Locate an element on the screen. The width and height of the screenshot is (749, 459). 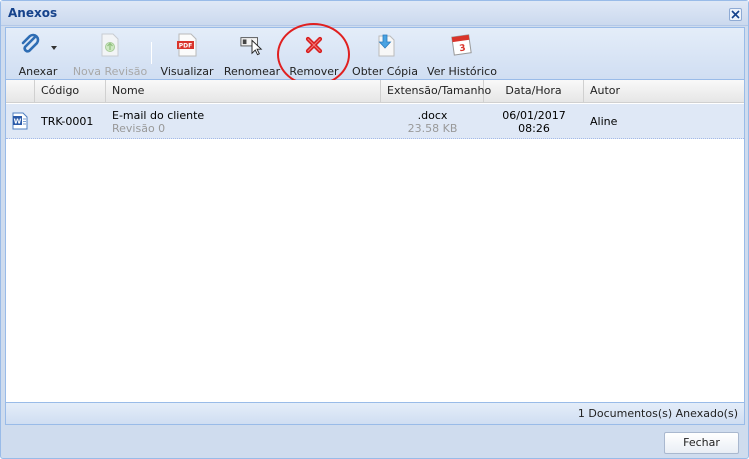
get-copy-label: Obter Cópia is located at coordinates (385, 71).